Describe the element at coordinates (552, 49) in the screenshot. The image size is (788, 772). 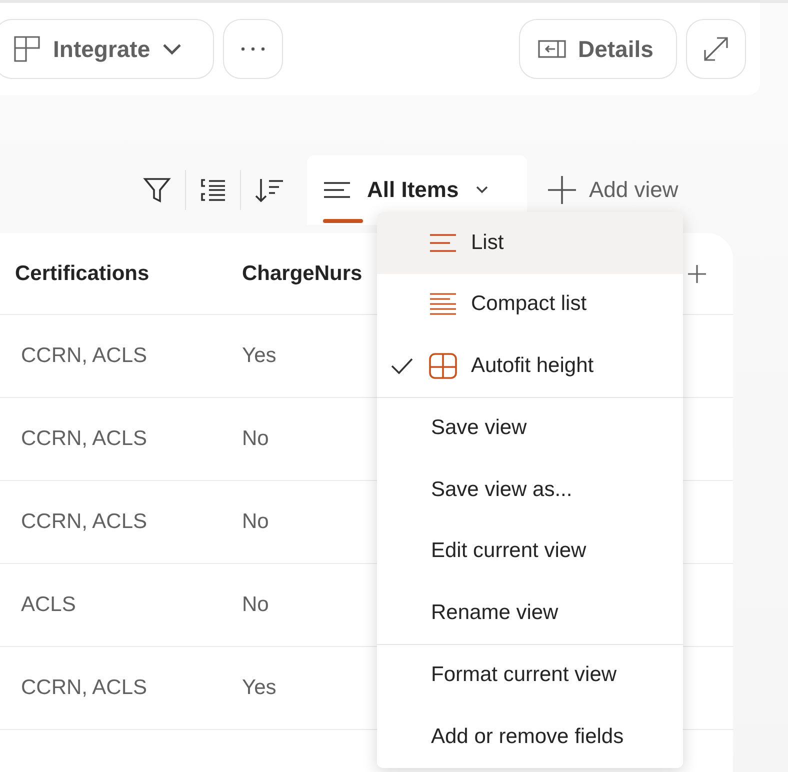
I see `panel-icon` at that location.